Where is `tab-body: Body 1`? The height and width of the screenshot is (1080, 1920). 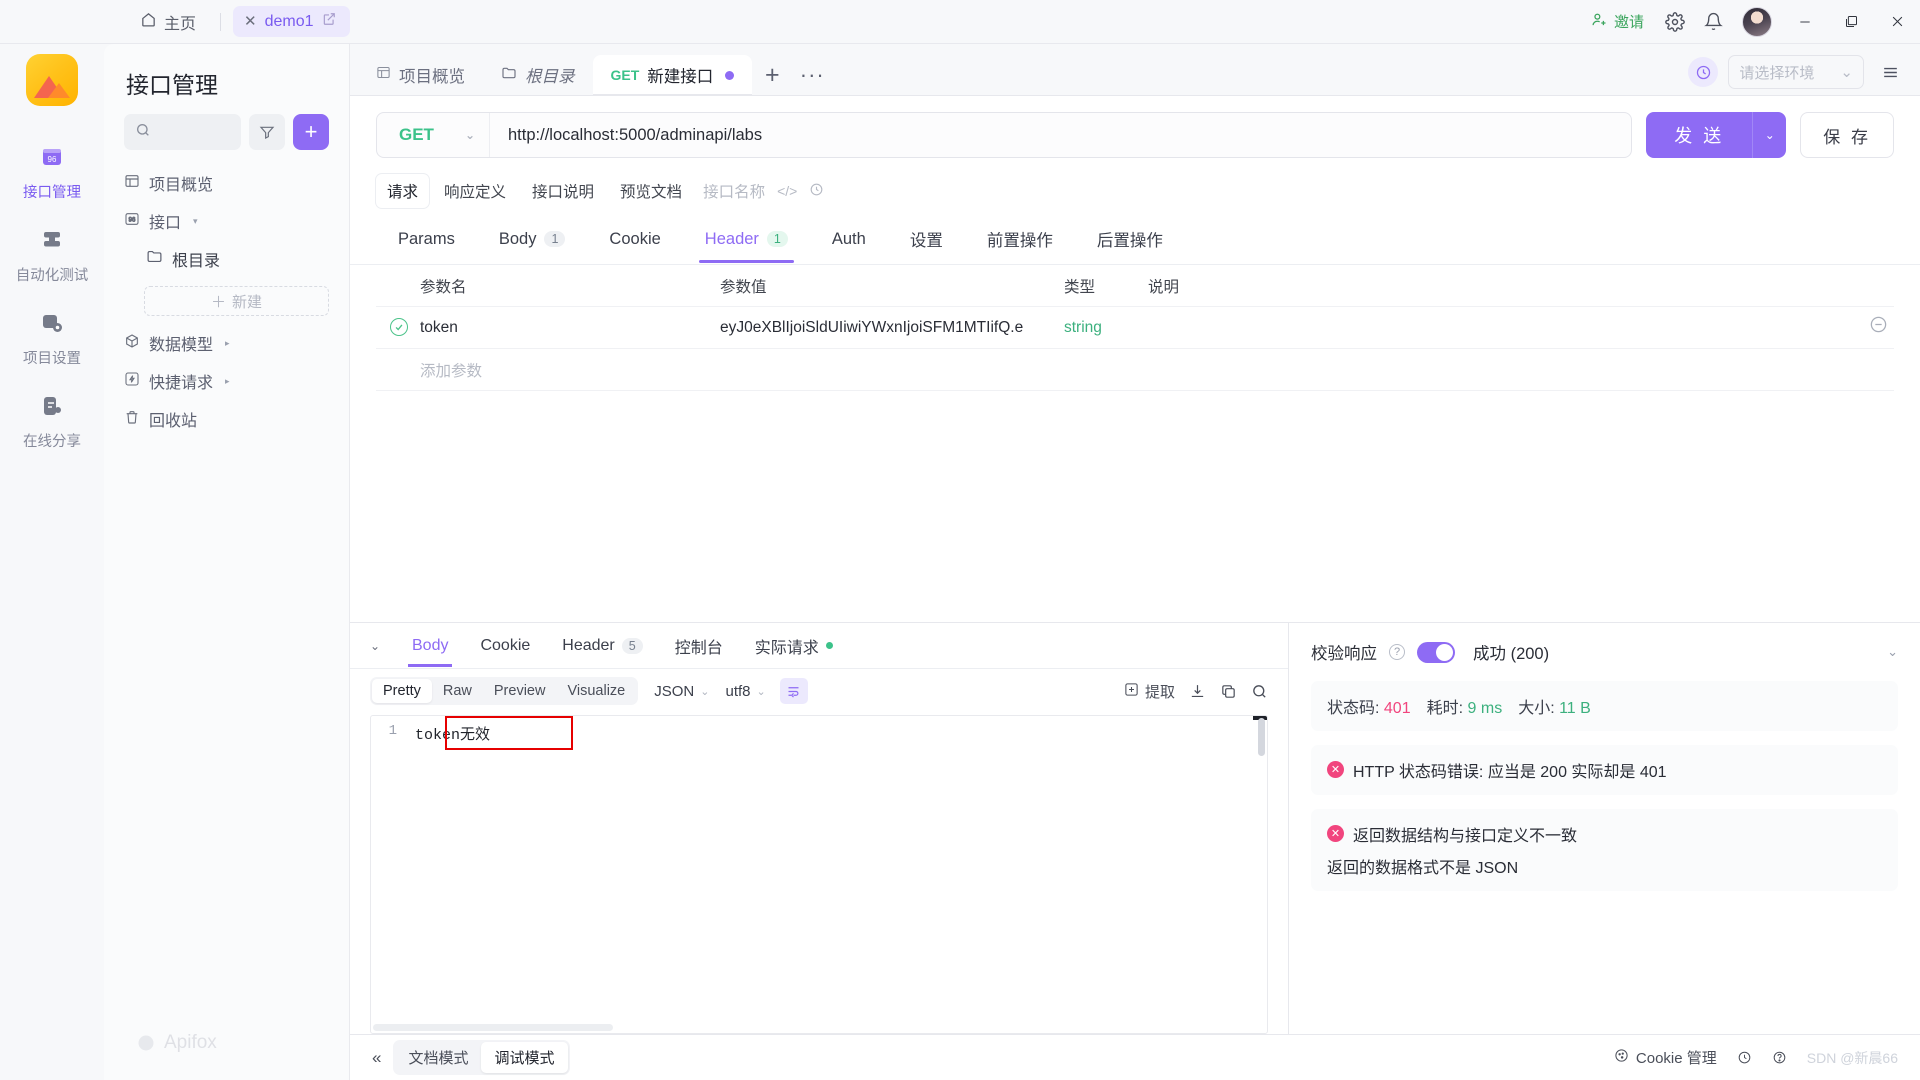
tab-body: Body 1 is located at coordinates (532, 241).